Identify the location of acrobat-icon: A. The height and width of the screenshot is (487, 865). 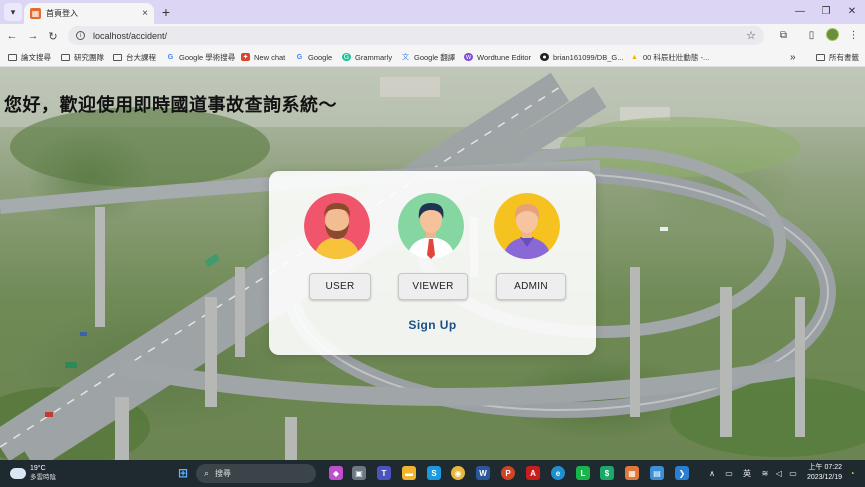
(533, 473).